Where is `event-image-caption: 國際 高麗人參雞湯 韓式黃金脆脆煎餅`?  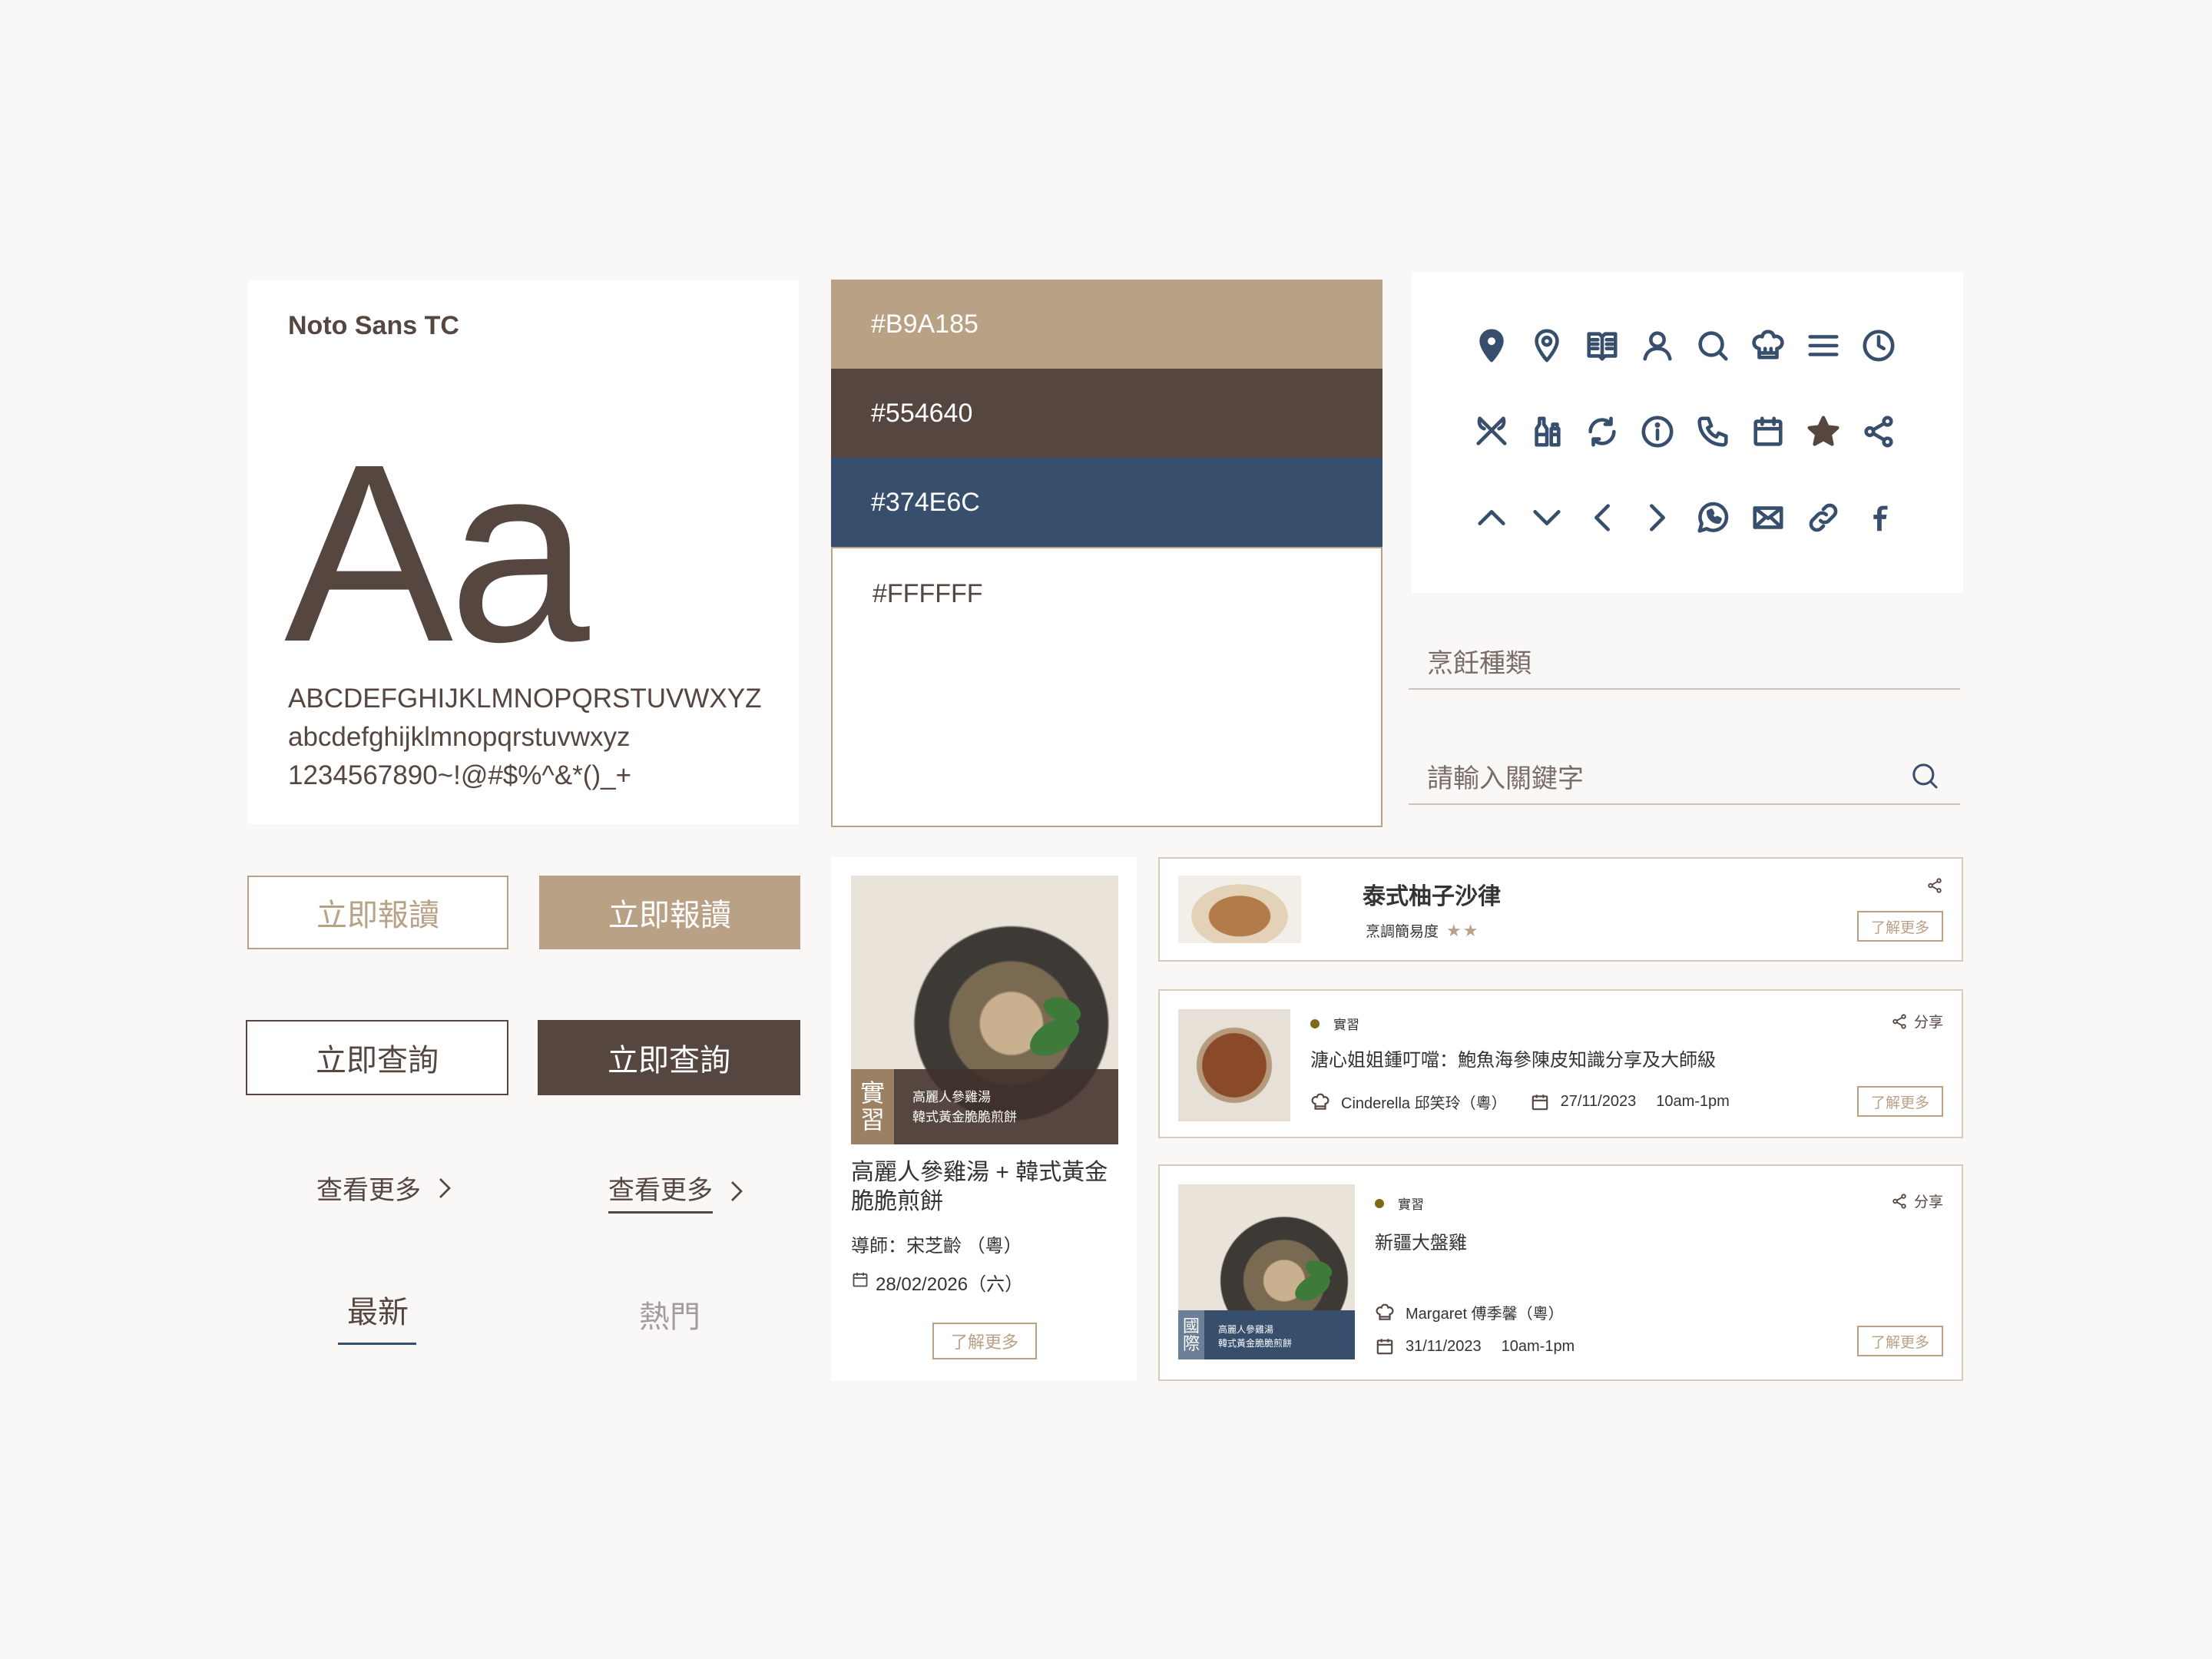
event-image-caption: 國際 高麗人參雞湯 韓式黃金脆脆煎餅 is located at coordinates (1267, 1334).